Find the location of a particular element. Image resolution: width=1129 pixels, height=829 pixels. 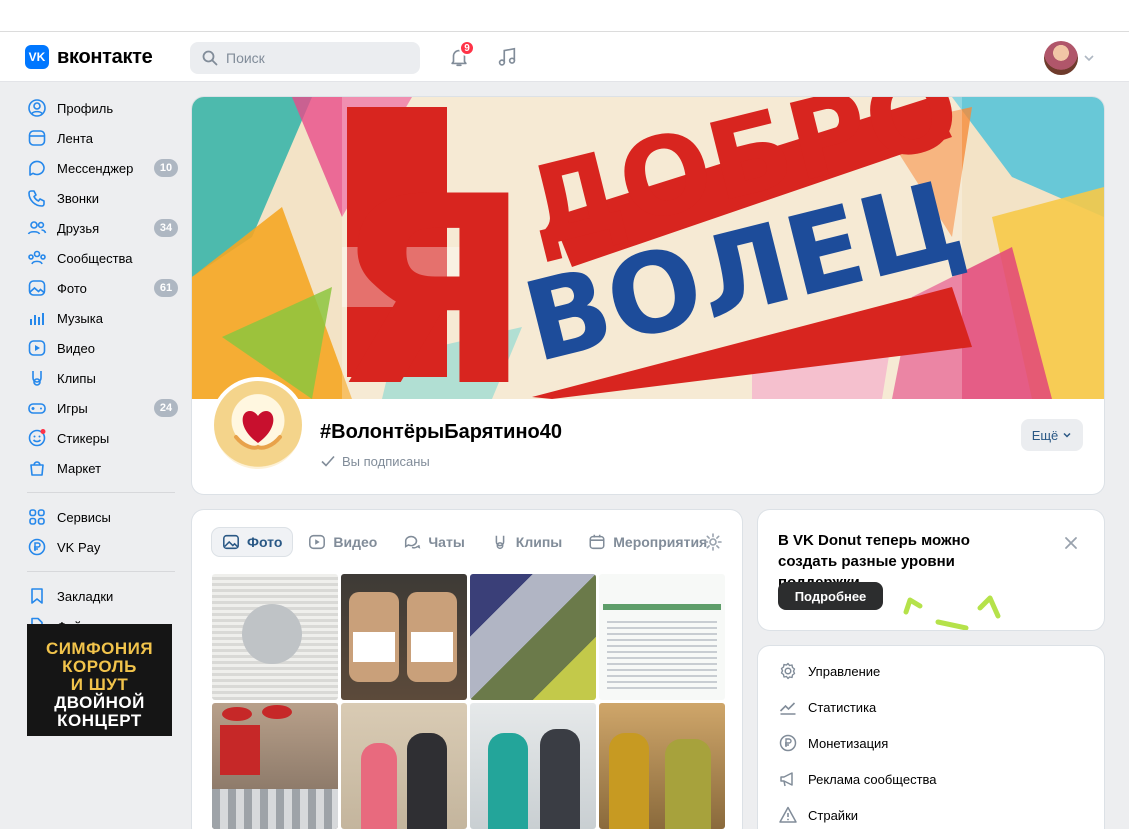

sidebar-item-bookmark: Закладки is located at coordinates (92, 596).